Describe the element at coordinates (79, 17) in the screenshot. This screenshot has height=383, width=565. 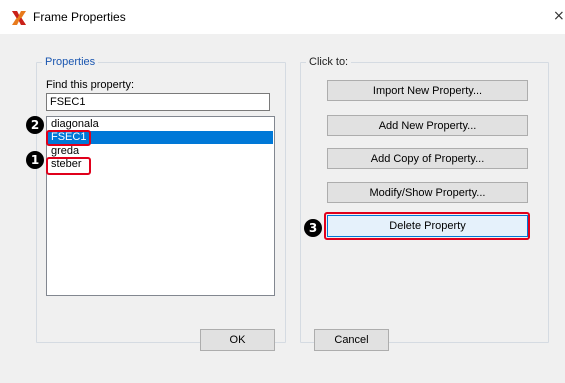
I see `window-title: Frame Properties` at that location.